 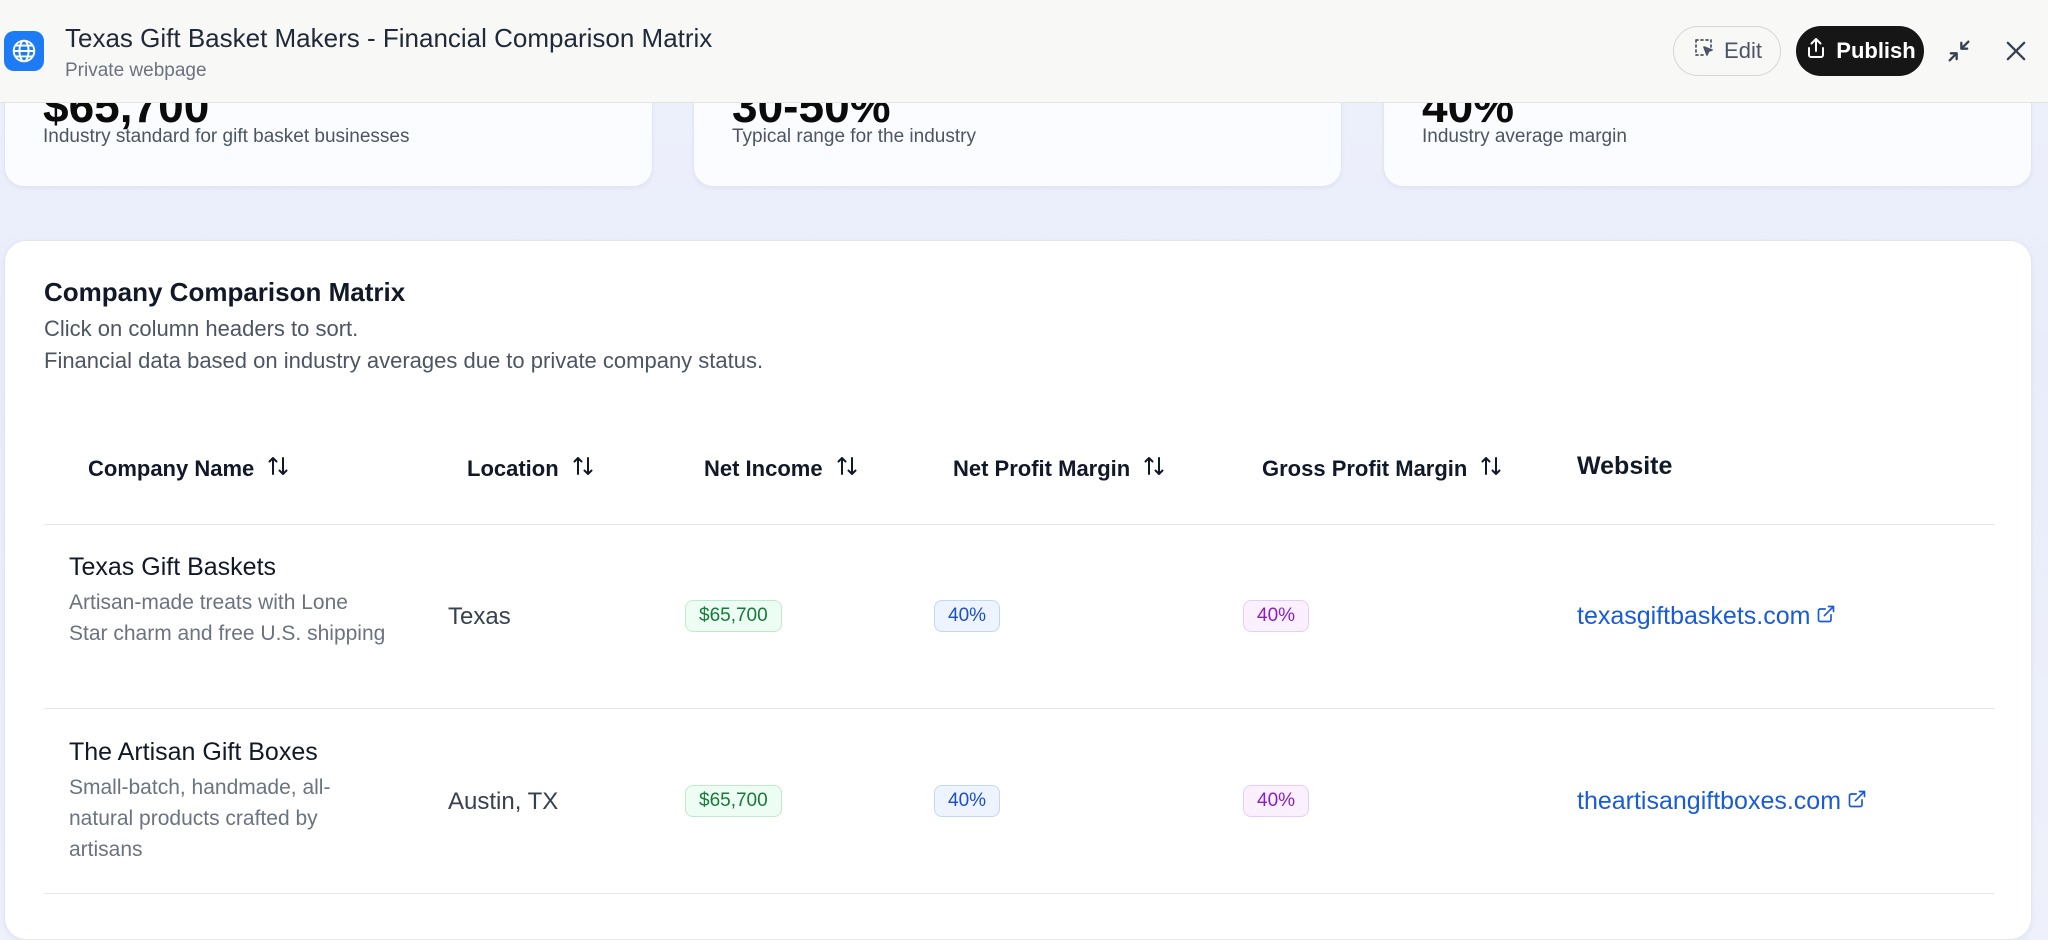 I want to click on matrix-title: Company Comparison Matrix, so click(x=225, y=292).